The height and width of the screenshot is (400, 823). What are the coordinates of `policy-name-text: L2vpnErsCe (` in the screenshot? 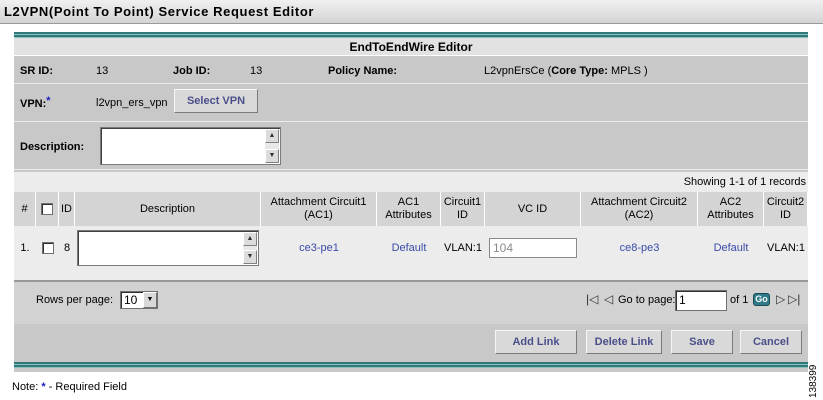 It's located at (518, 71).